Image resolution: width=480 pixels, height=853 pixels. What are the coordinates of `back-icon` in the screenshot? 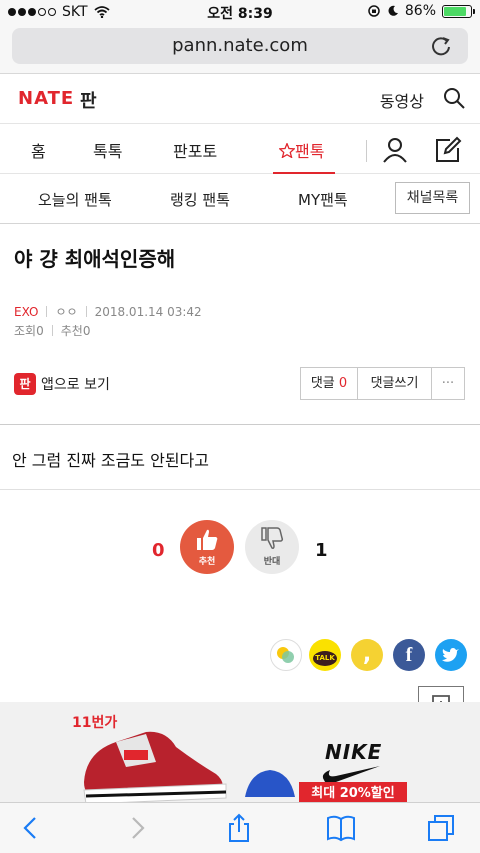 It's located at (31, 828).